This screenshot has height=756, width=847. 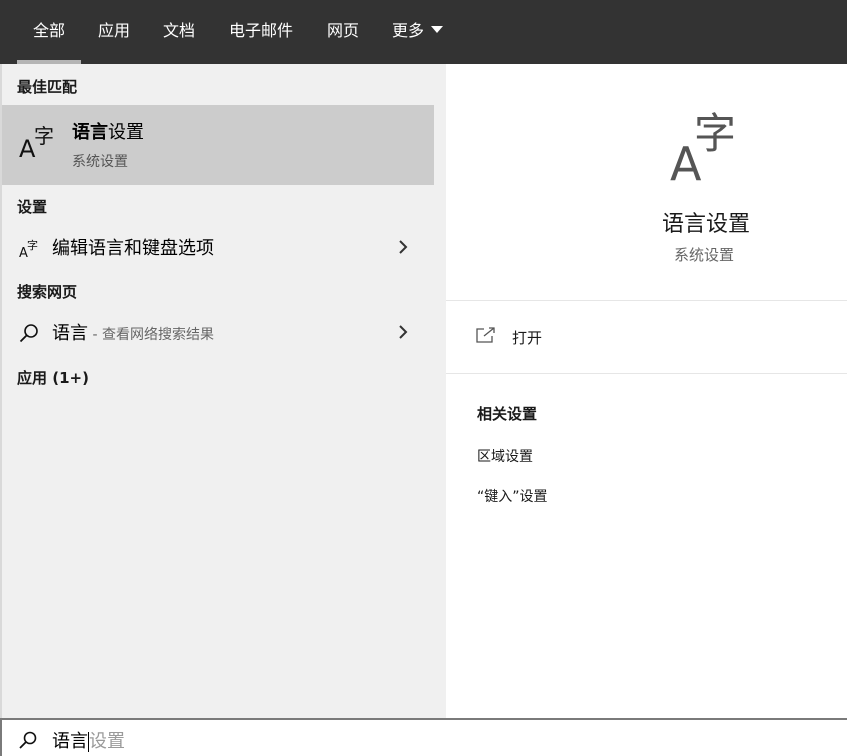 I want to click on settings-result-label: 编辑语言和键盘选项, so click(x=133, y=248).